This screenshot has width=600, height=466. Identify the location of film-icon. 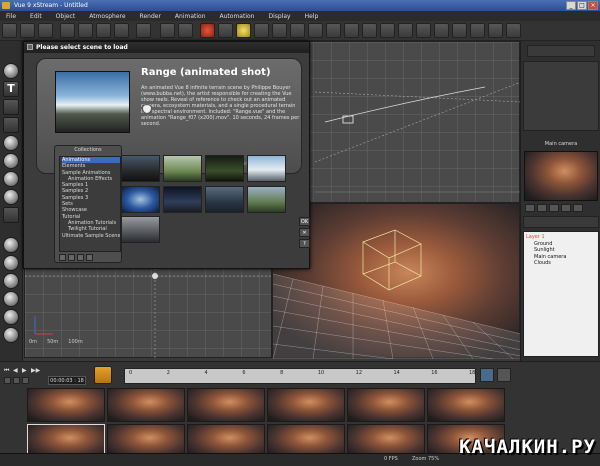
(487, 375).